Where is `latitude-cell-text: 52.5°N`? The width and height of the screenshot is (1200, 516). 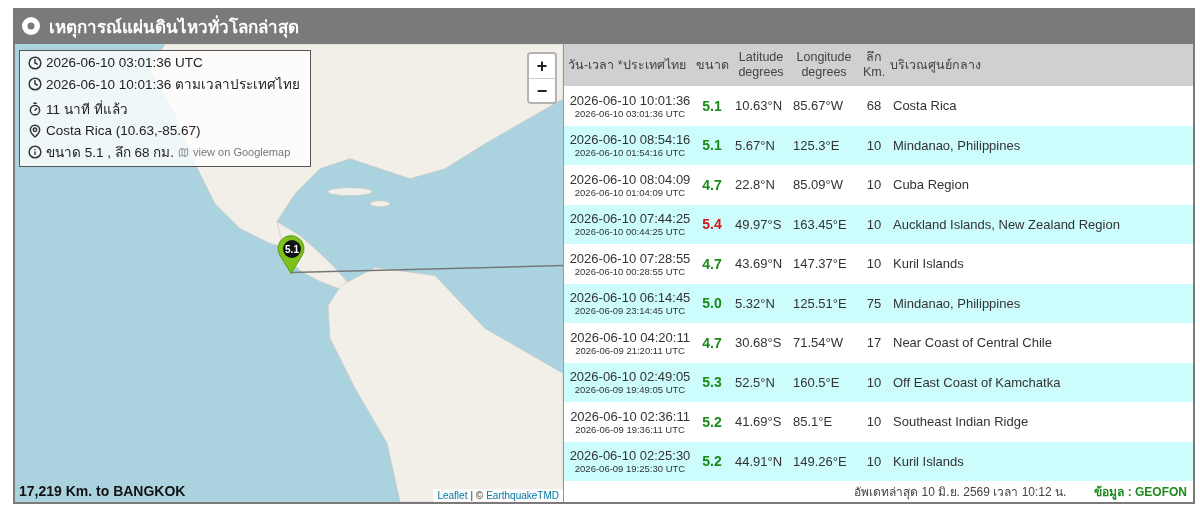 latitude-cell-text: 52.5°N is located at coordinates (755, 382).